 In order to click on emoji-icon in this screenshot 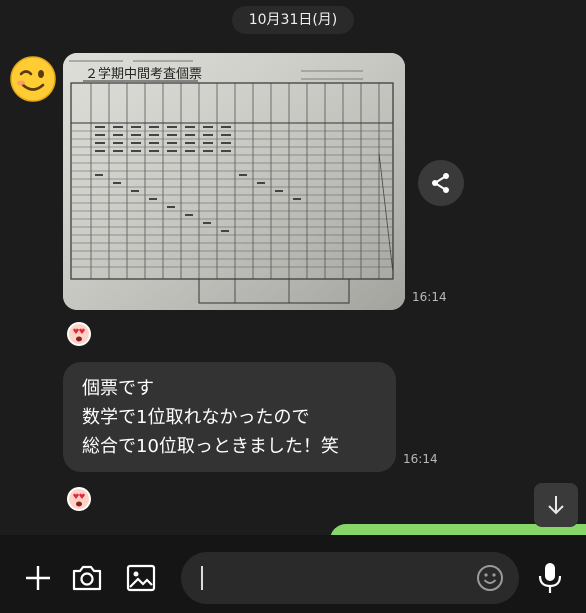, I will do `click(490, 578)`.